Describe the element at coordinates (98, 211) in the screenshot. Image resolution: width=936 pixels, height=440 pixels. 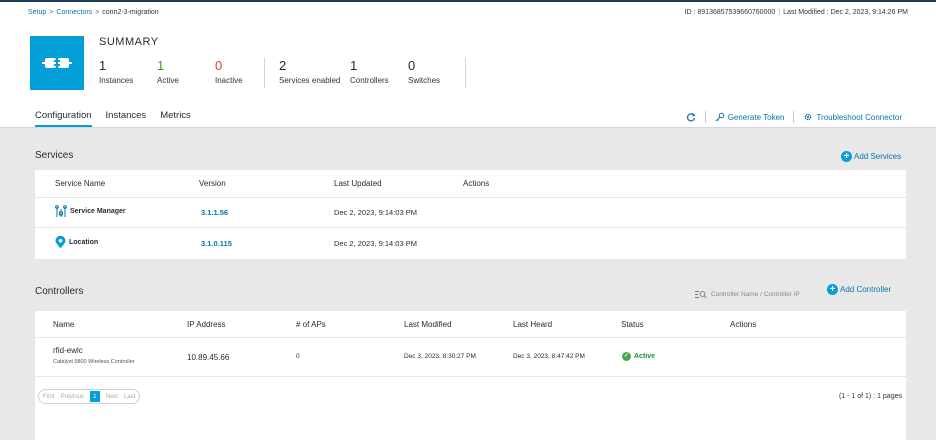
I see `service-name: Service Manager` at that location.